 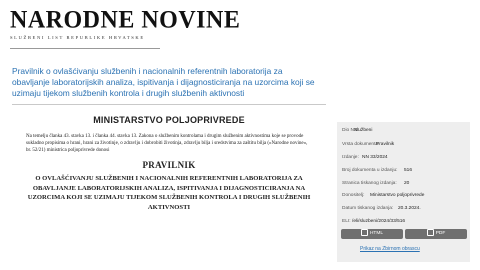 I want to click on meta-value: 20, so click(x=407, y=183).